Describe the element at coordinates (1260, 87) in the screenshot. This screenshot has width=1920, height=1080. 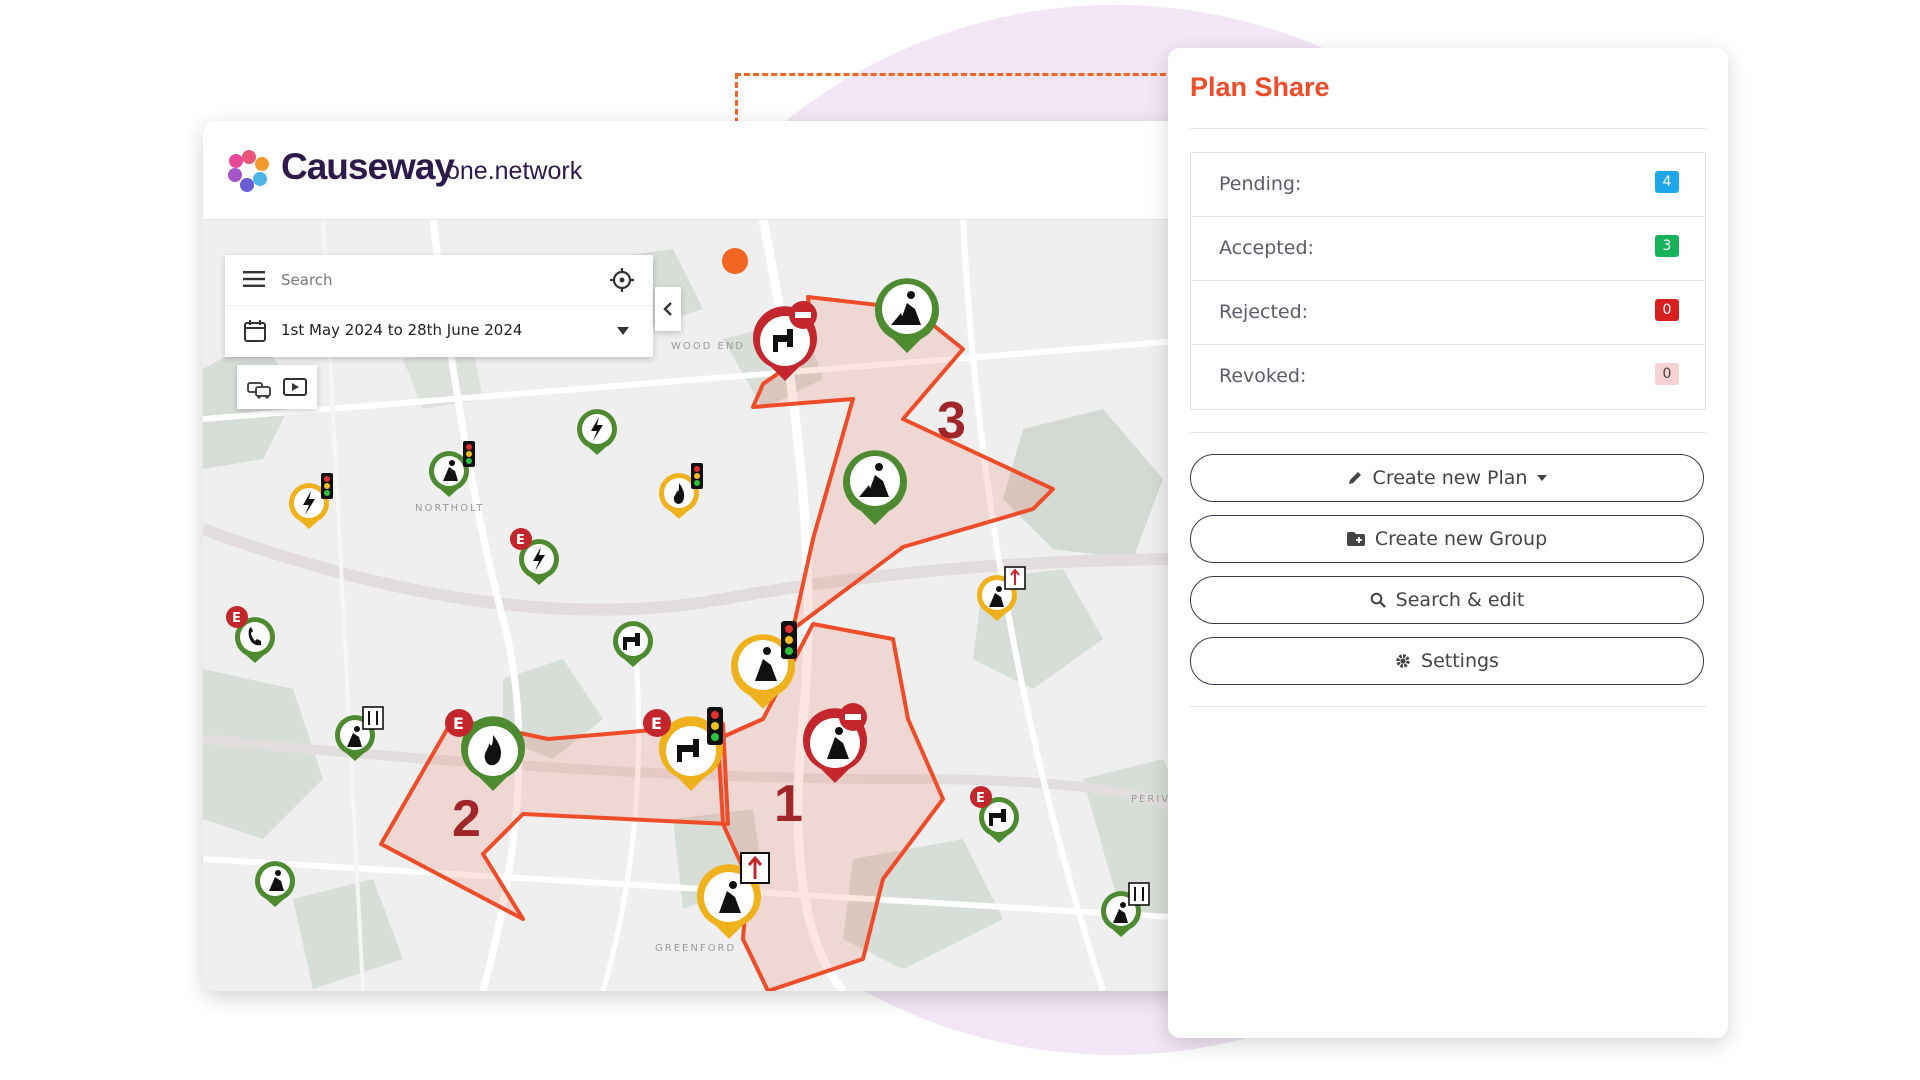
I see `plan-share-title: Plan Share` at that location.